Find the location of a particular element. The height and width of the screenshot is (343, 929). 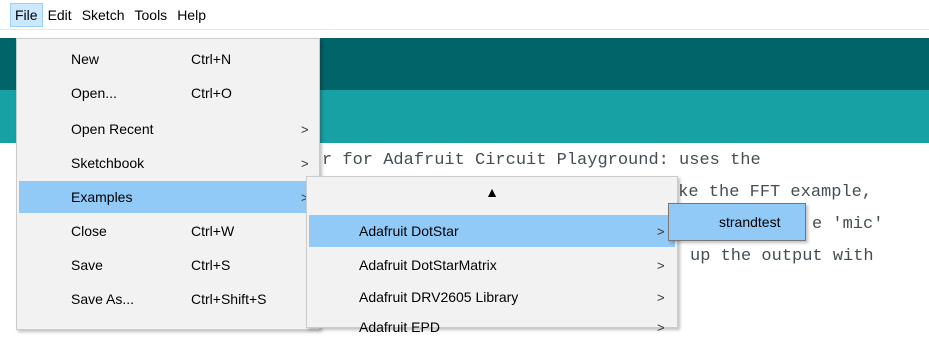

menu-help: Help is located at coordinates (191, 15).